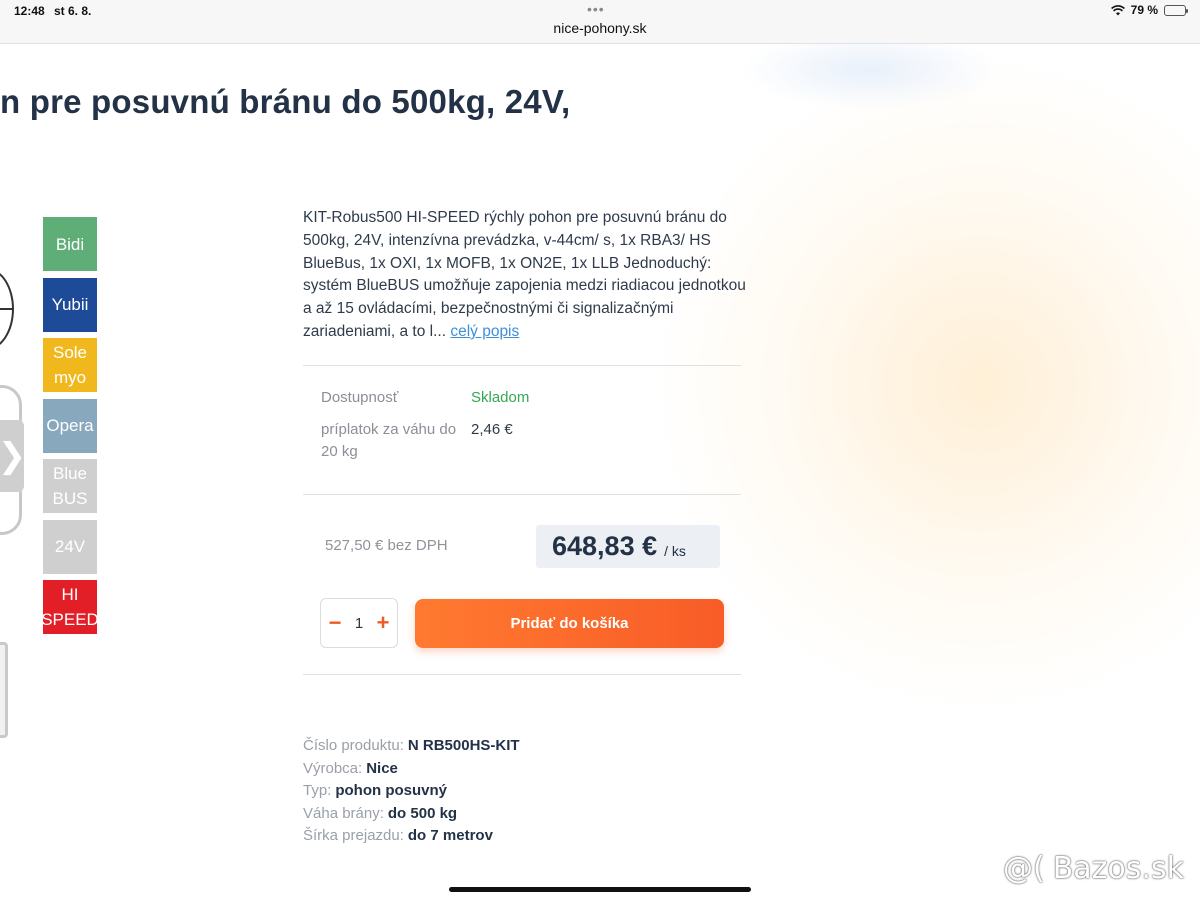 The height and width of the screenshot is (900, 1200). What do you see at coordinates (596, 9) in the screenshot?
I see `multitasking-dots-icon: •••` at bounding box center [596, 9].